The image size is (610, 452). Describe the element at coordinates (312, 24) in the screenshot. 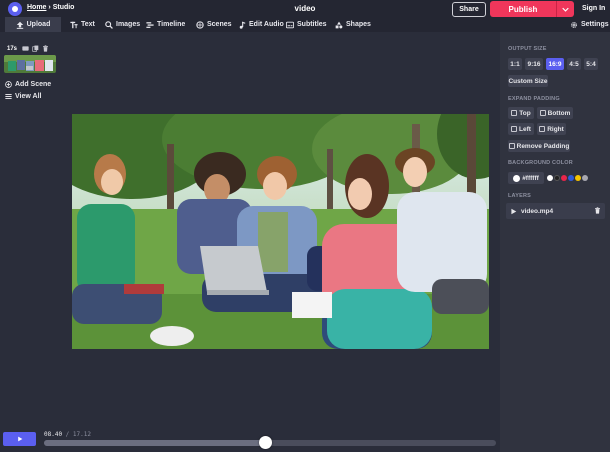

I see `subtitles-tab-label: Subtitles` at that location.